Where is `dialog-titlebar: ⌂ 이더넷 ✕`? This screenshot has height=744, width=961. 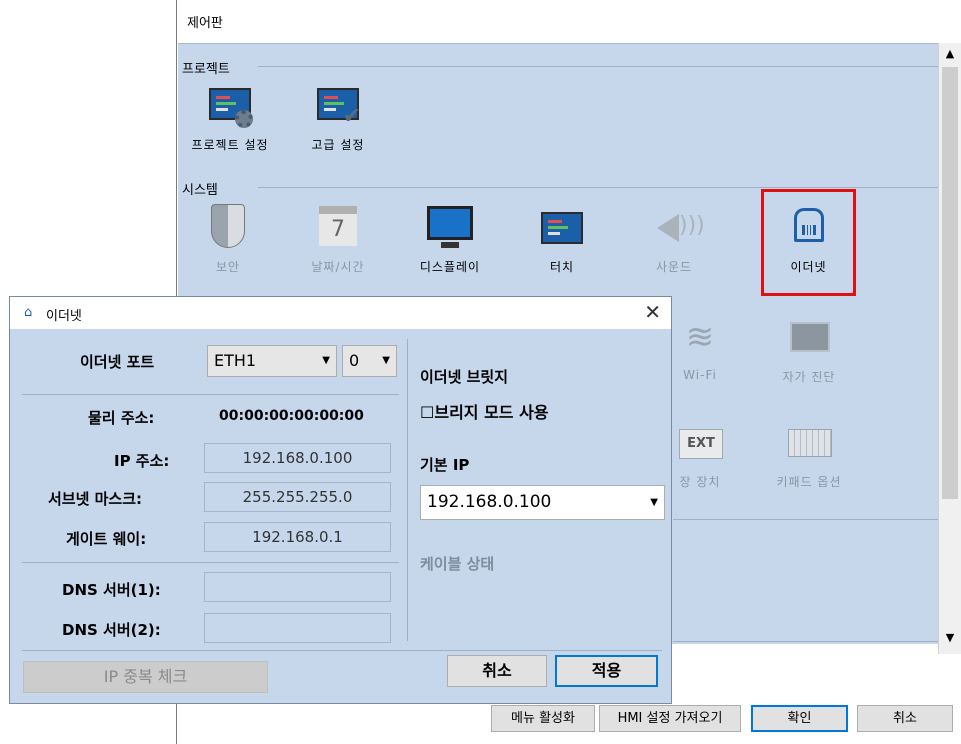 dialog-titlebar: ⌂ 이더넷 ✕ is located at coordinates (340, 313).